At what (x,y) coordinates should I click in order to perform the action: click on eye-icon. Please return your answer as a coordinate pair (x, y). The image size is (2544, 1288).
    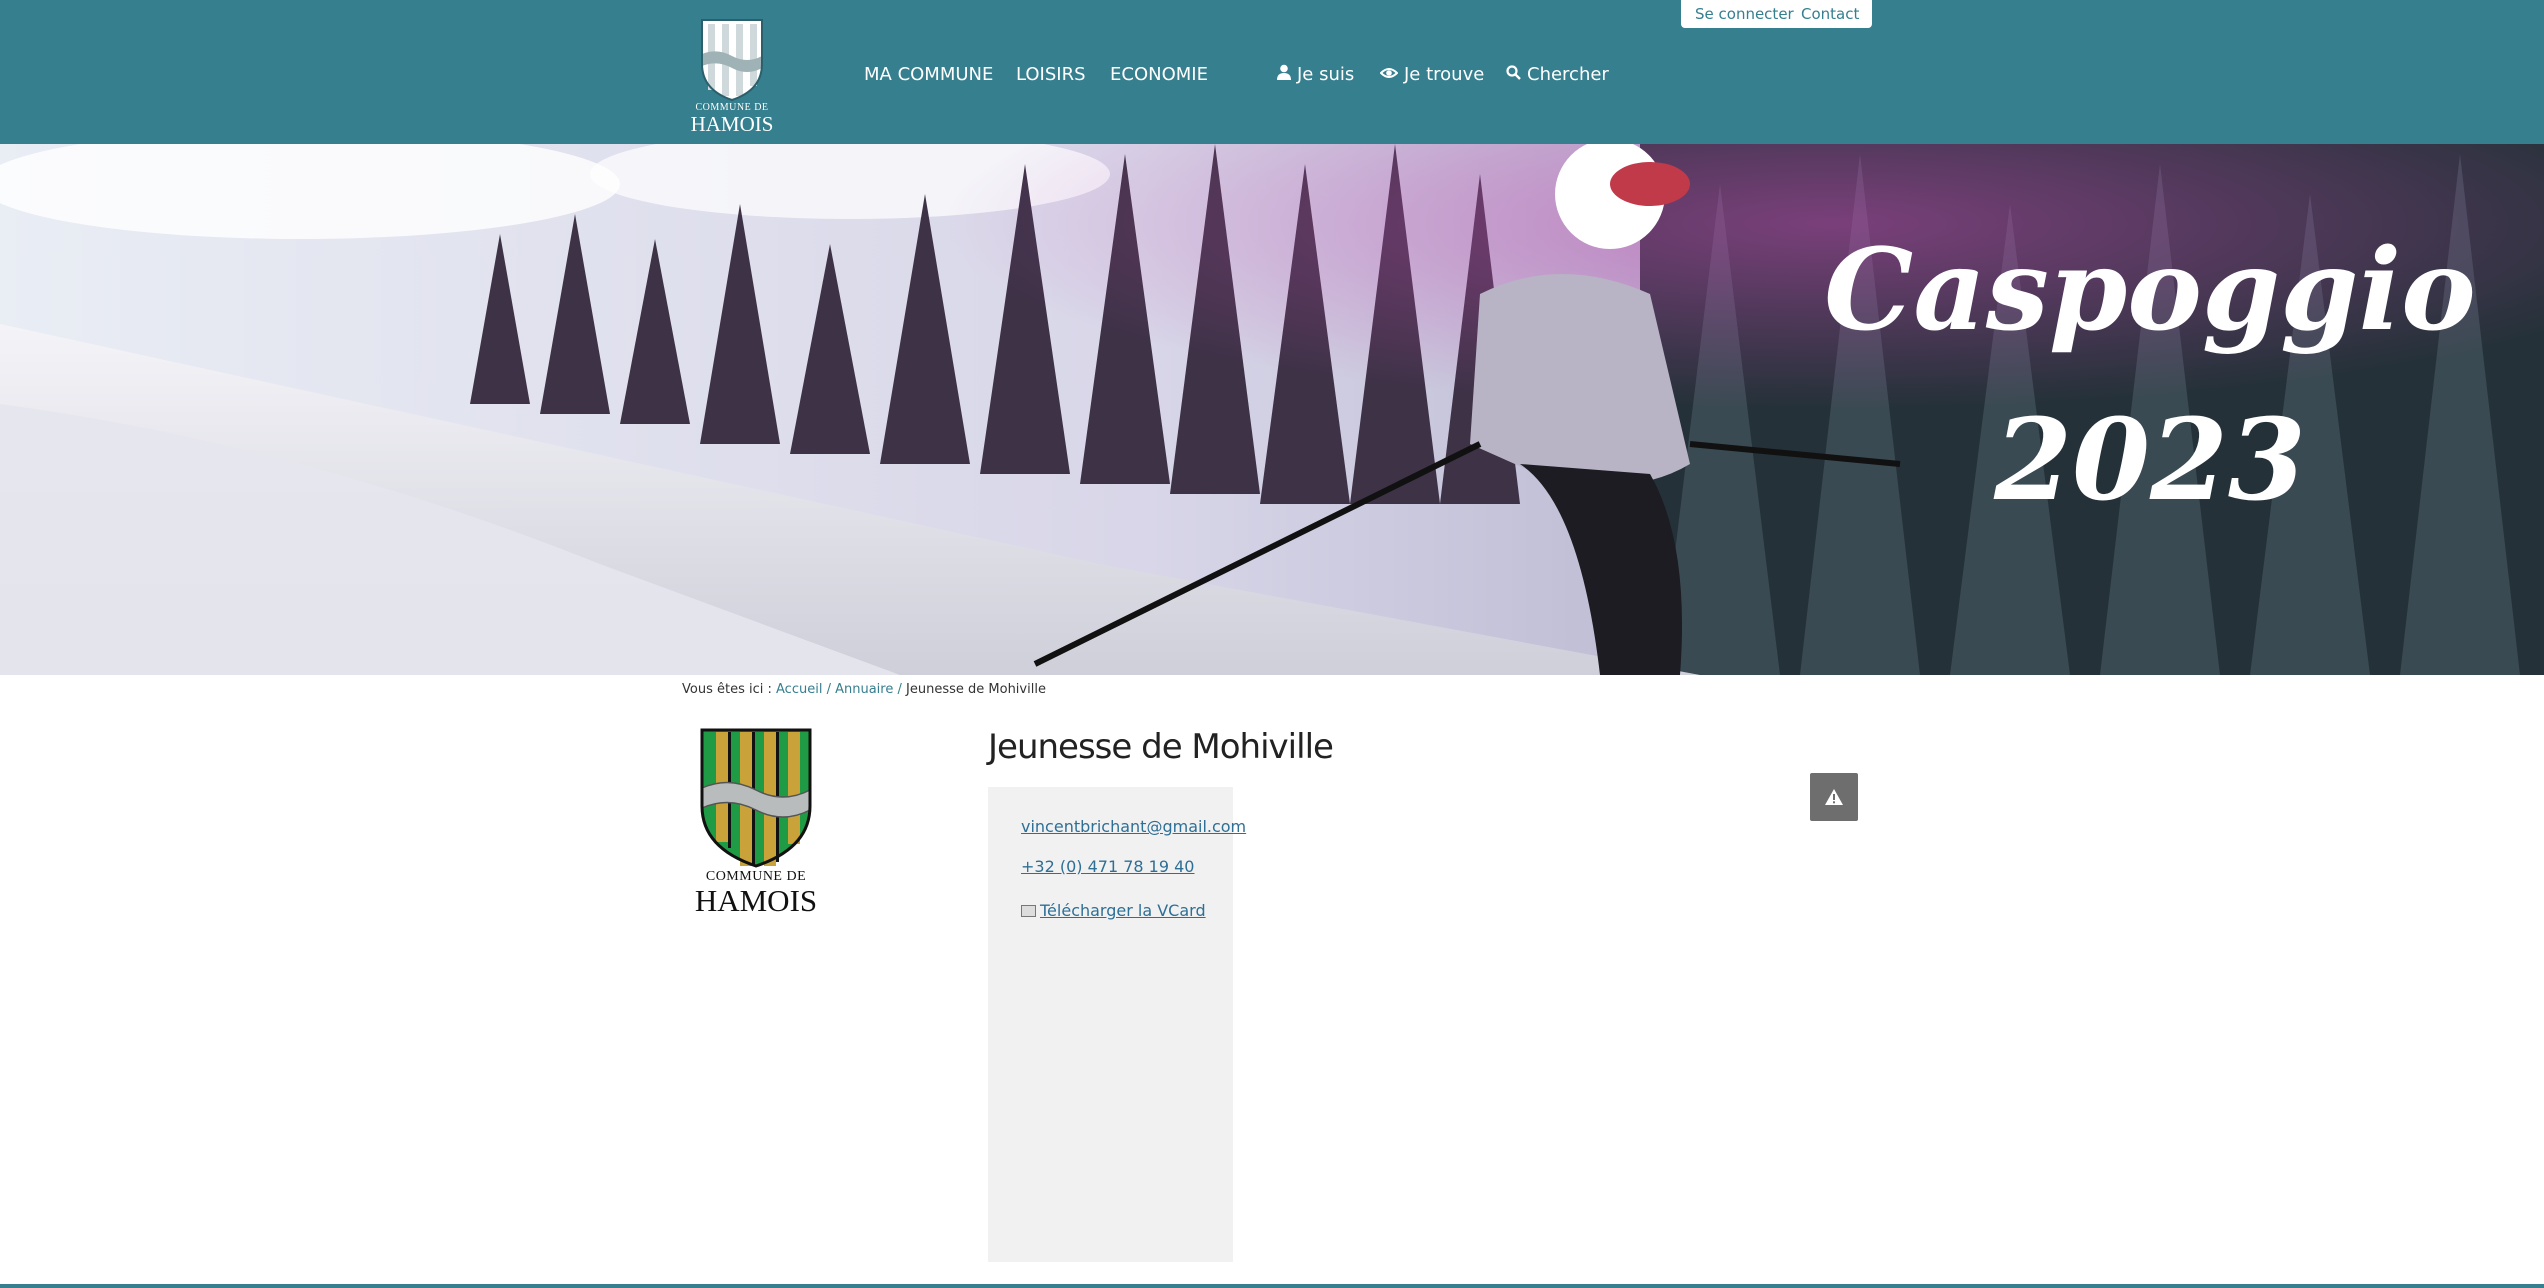
    Looking at the image, I should click on (1389, 73).